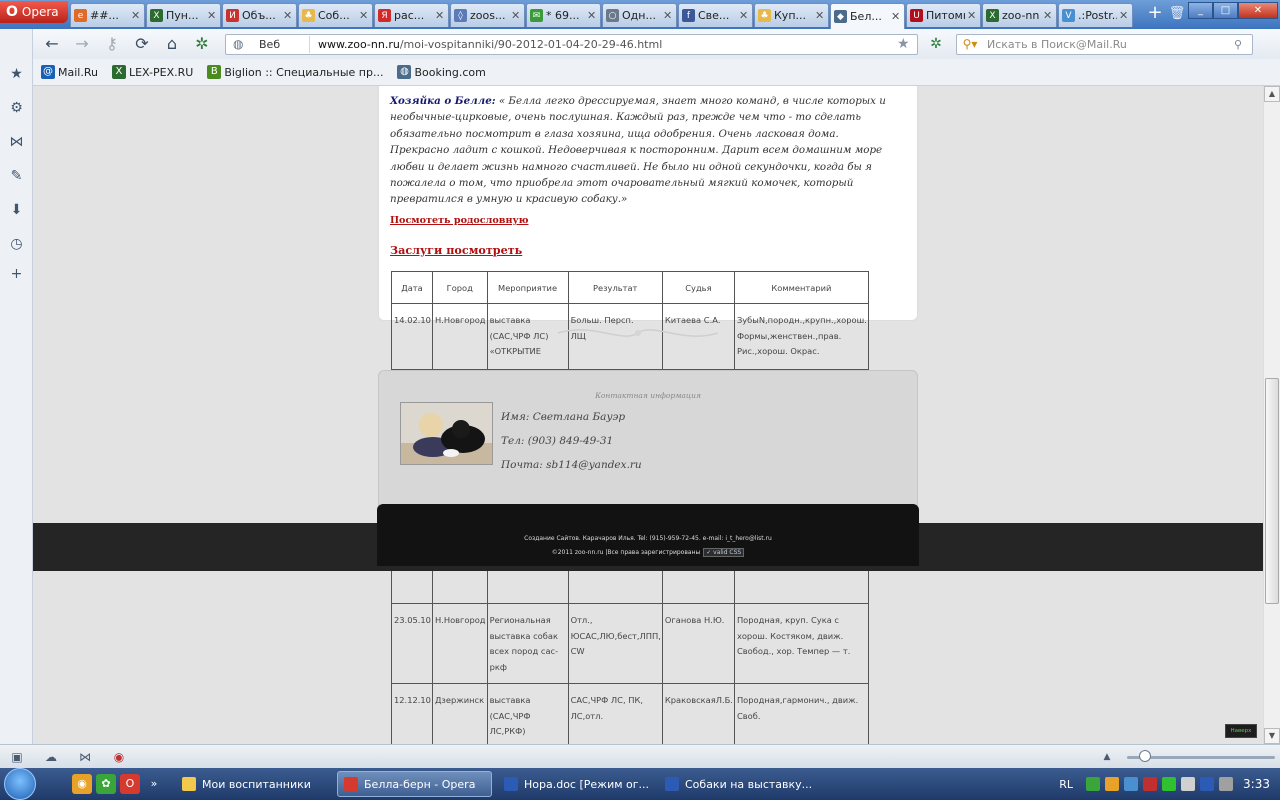 The width and height of the screenshot is (1280, 800). Describe the element at coordinates (202, 44) in the screenshot. I see `turbo-icon: ✲` at that location.